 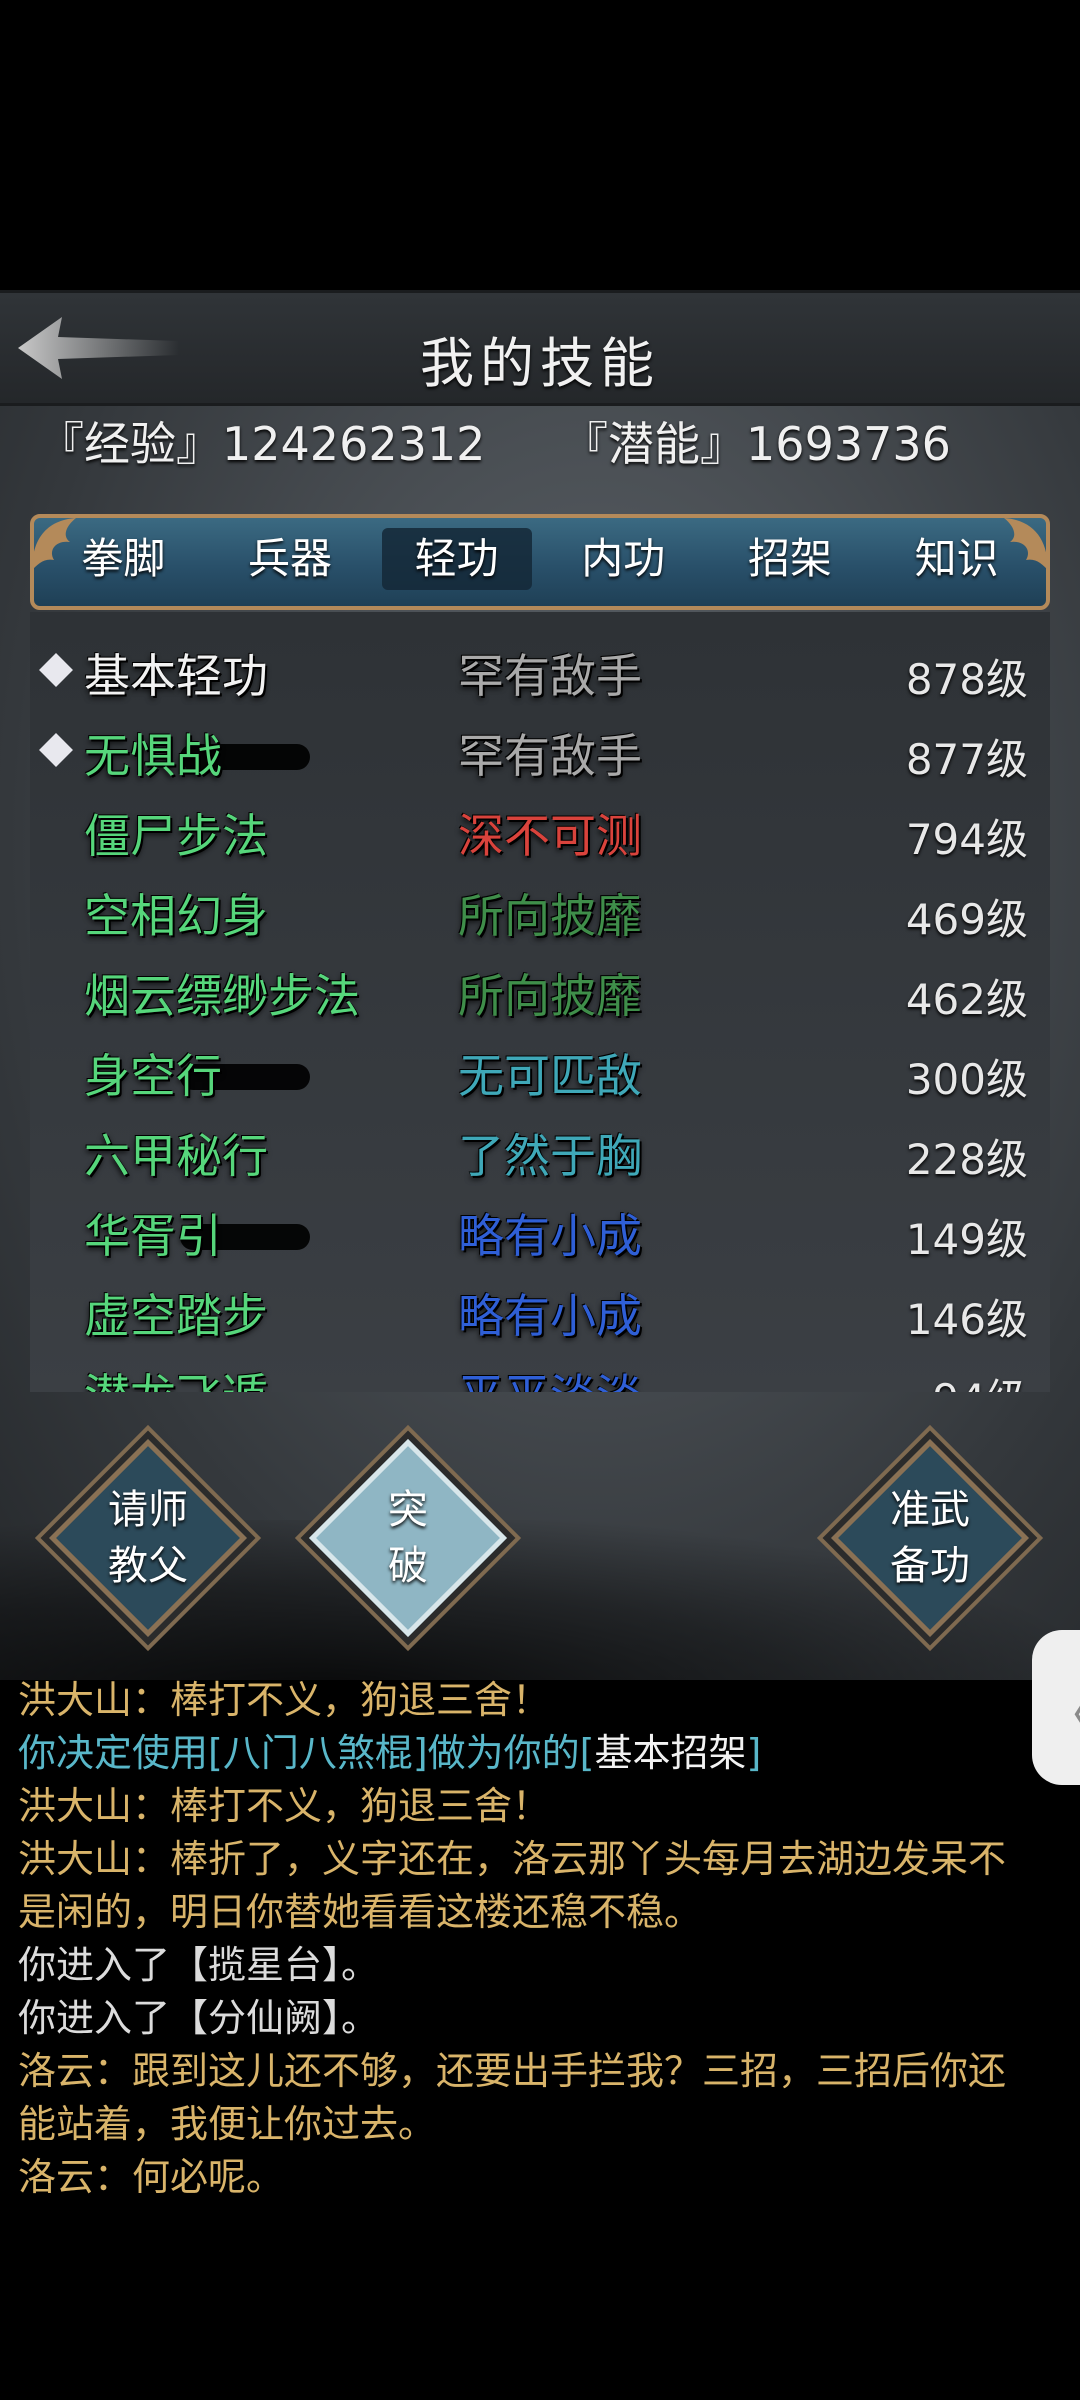 I want to click on skill-level: 94级, so click(x=980, y=1379).